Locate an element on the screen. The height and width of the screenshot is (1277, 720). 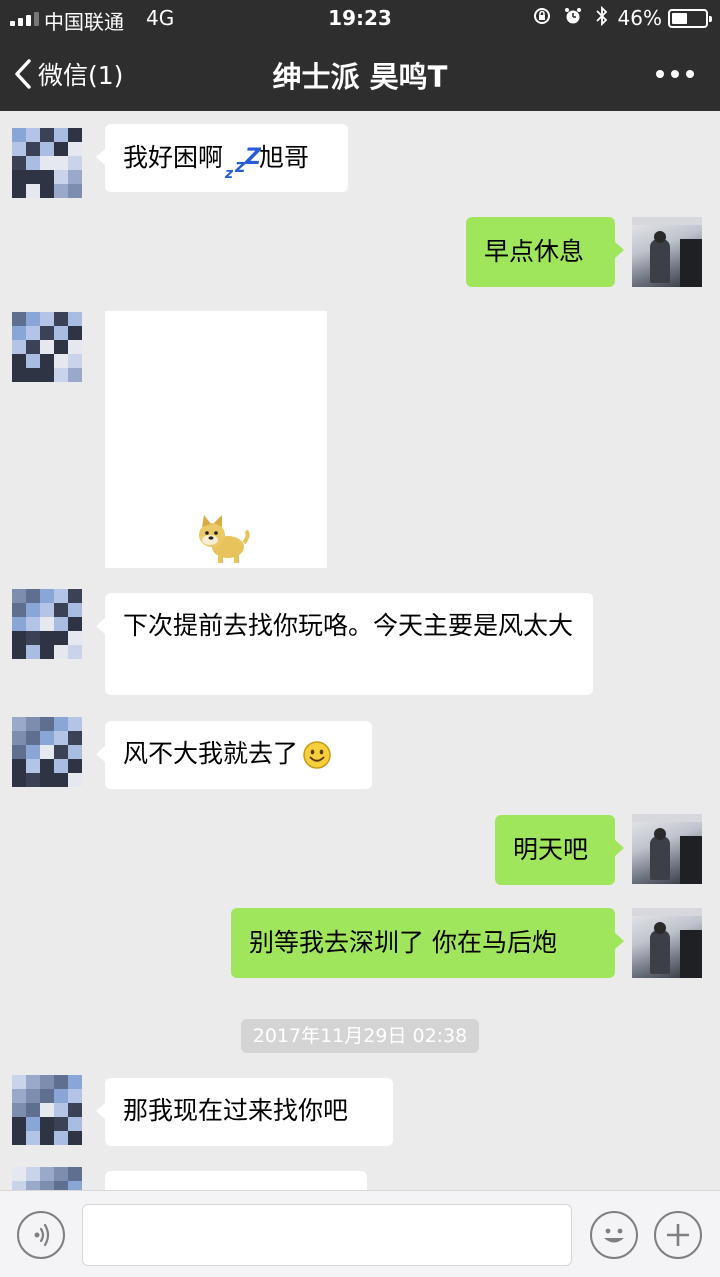
message-bubble-incoming: 那我现在过来找你吧 is located at coordinates (244, 1112).